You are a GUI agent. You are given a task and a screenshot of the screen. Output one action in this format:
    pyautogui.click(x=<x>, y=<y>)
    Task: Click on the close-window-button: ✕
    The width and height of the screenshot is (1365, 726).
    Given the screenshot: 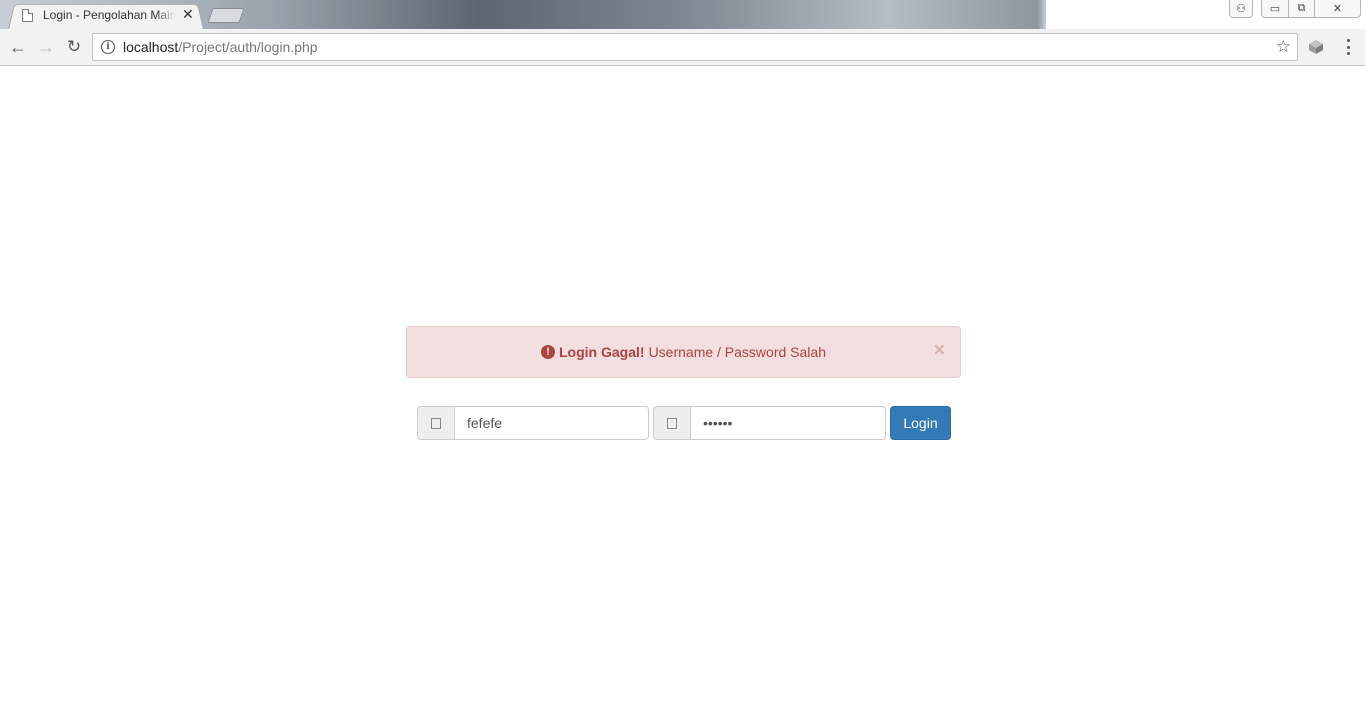 What is the action you would take?
    pyautogui.click(x=1337, y=9)
    